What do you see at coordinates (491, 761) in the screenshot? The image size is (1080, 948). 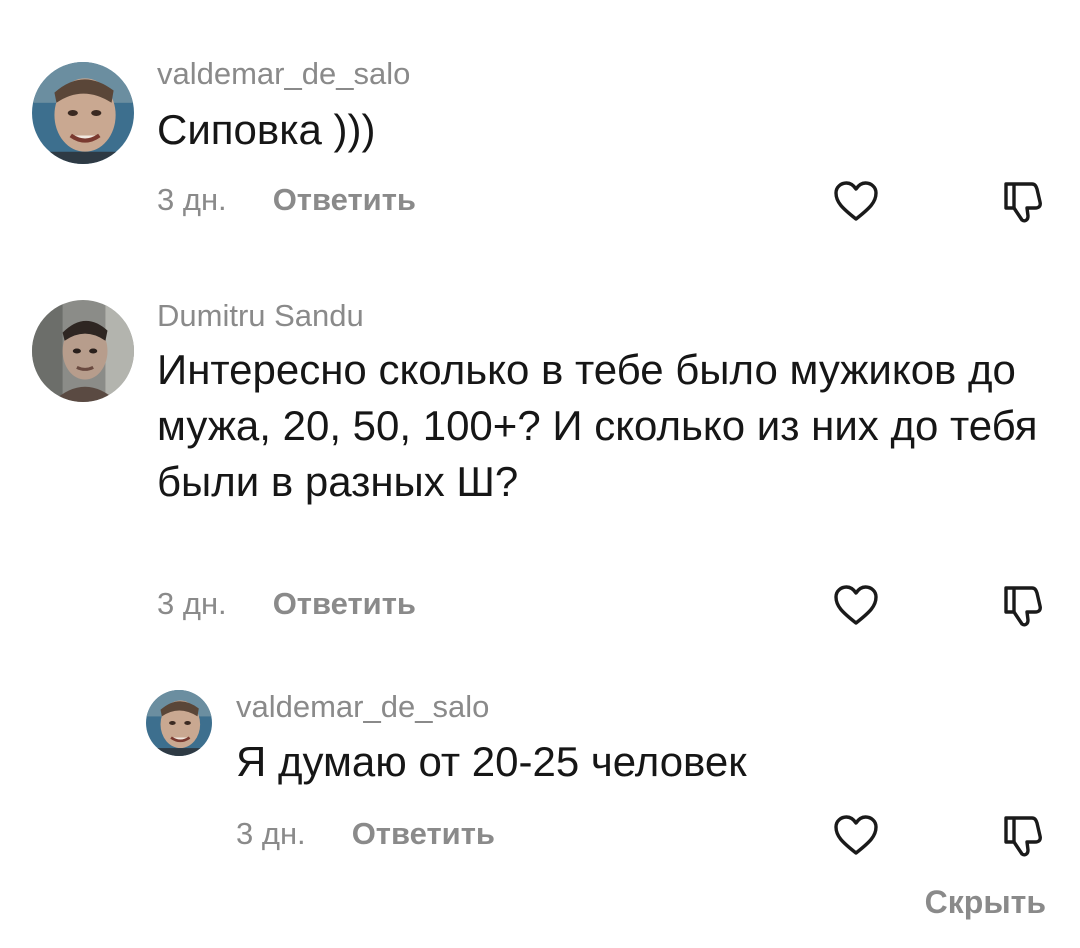 I see `comment-text: Я думаю от 20-25 человек` at bounding box center [491, 761].